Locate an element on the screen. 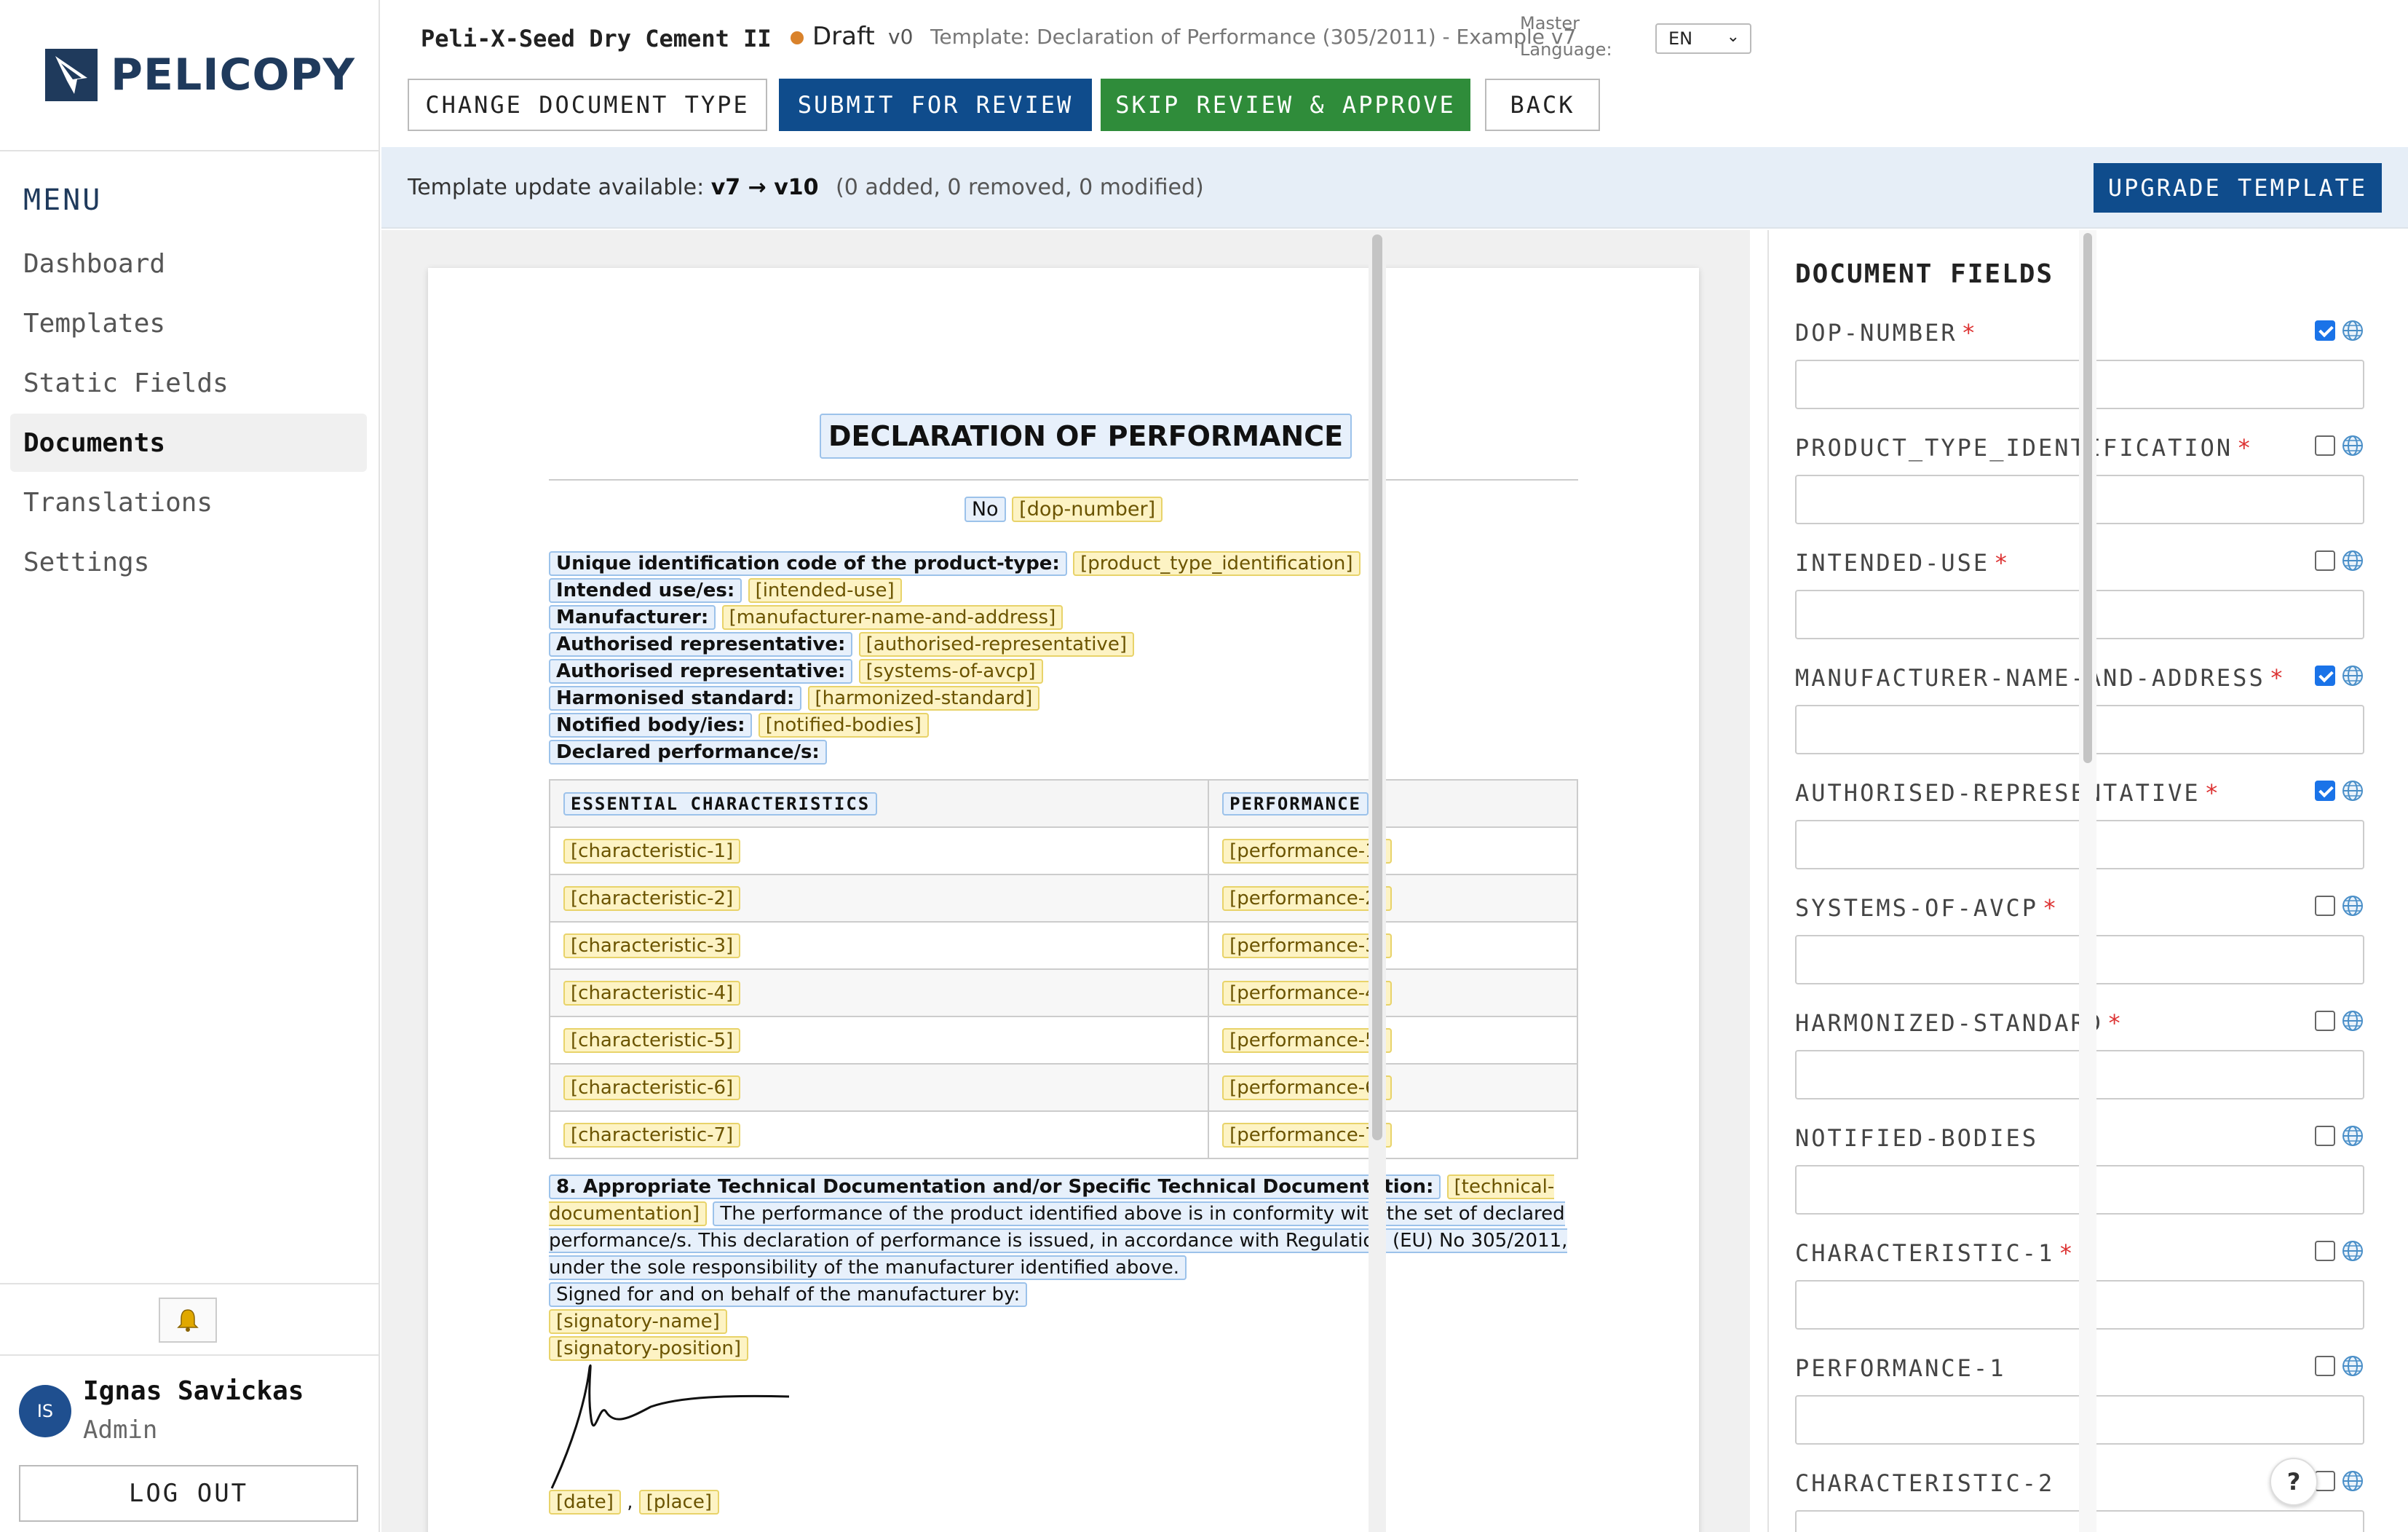 Image resolution: width=2408 pixels, height=1532 pixels. performance-tag: [performance-3] is located at coordinates (1307, 945).